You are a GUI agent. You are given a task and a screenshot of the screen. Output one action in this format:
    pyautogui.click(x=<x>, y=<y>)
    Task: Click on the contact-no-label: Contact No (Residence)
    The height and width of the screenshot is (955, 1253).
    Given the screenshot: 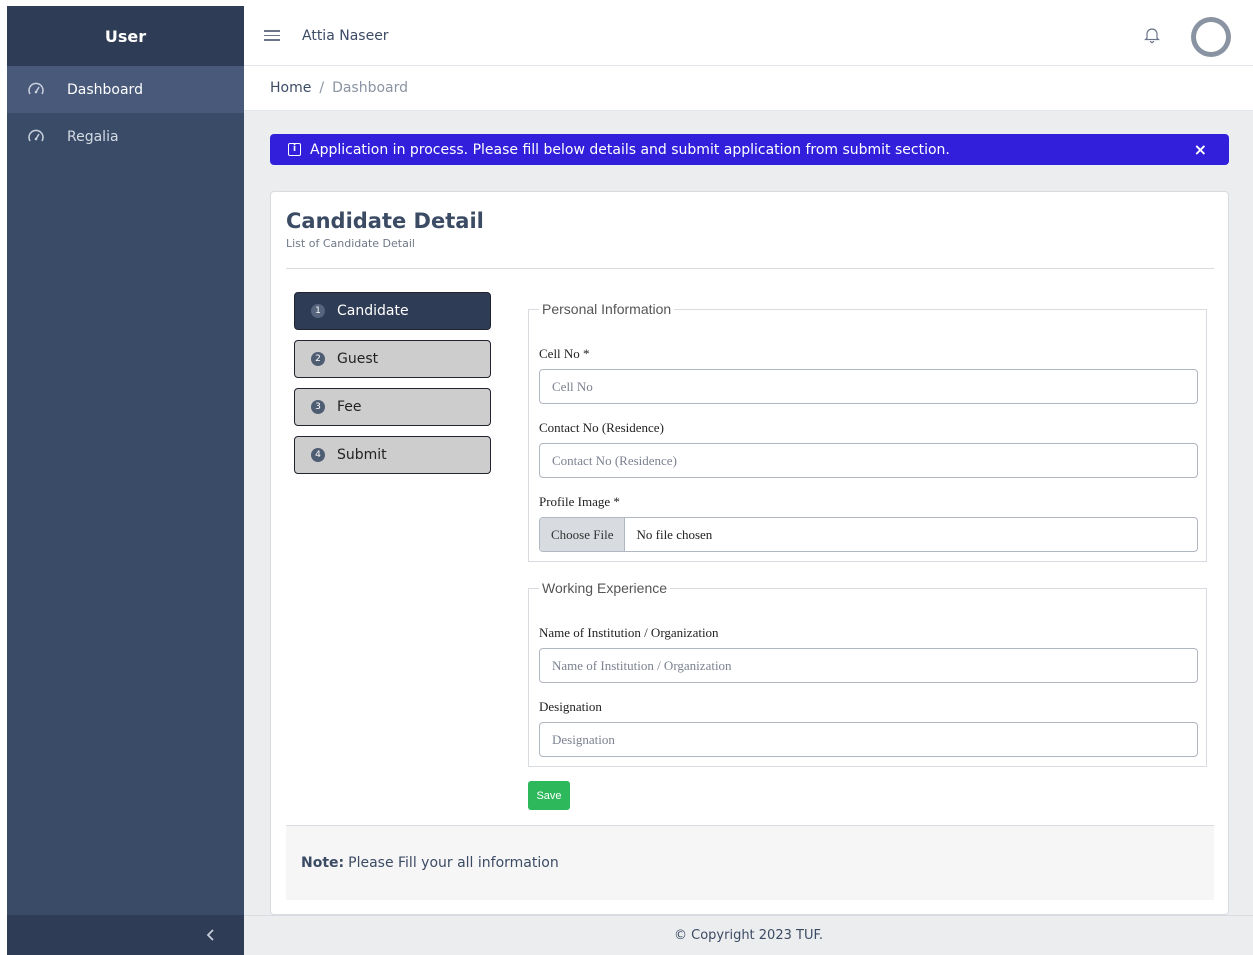 What is the action you would take?
    pyautogui.click(x=601, y=427)
    